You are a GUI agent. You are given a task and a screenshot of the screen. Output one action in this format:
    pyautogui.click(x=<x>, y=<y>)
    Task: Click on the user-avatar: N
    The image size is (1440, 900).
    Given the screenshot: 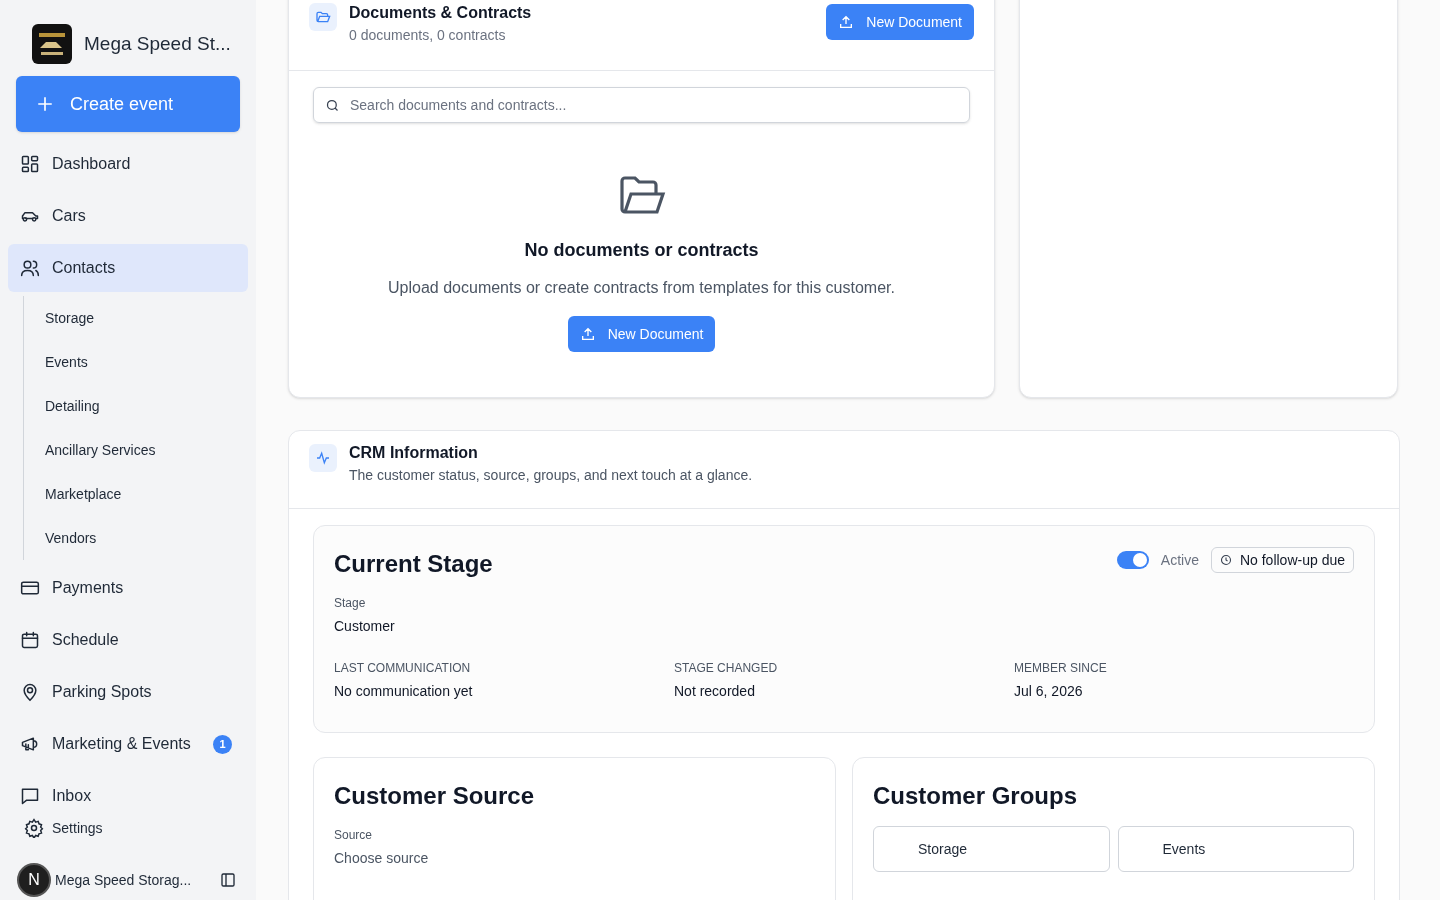 What is the action you would take?
    pyautogui.click(x=34, y=880)
    